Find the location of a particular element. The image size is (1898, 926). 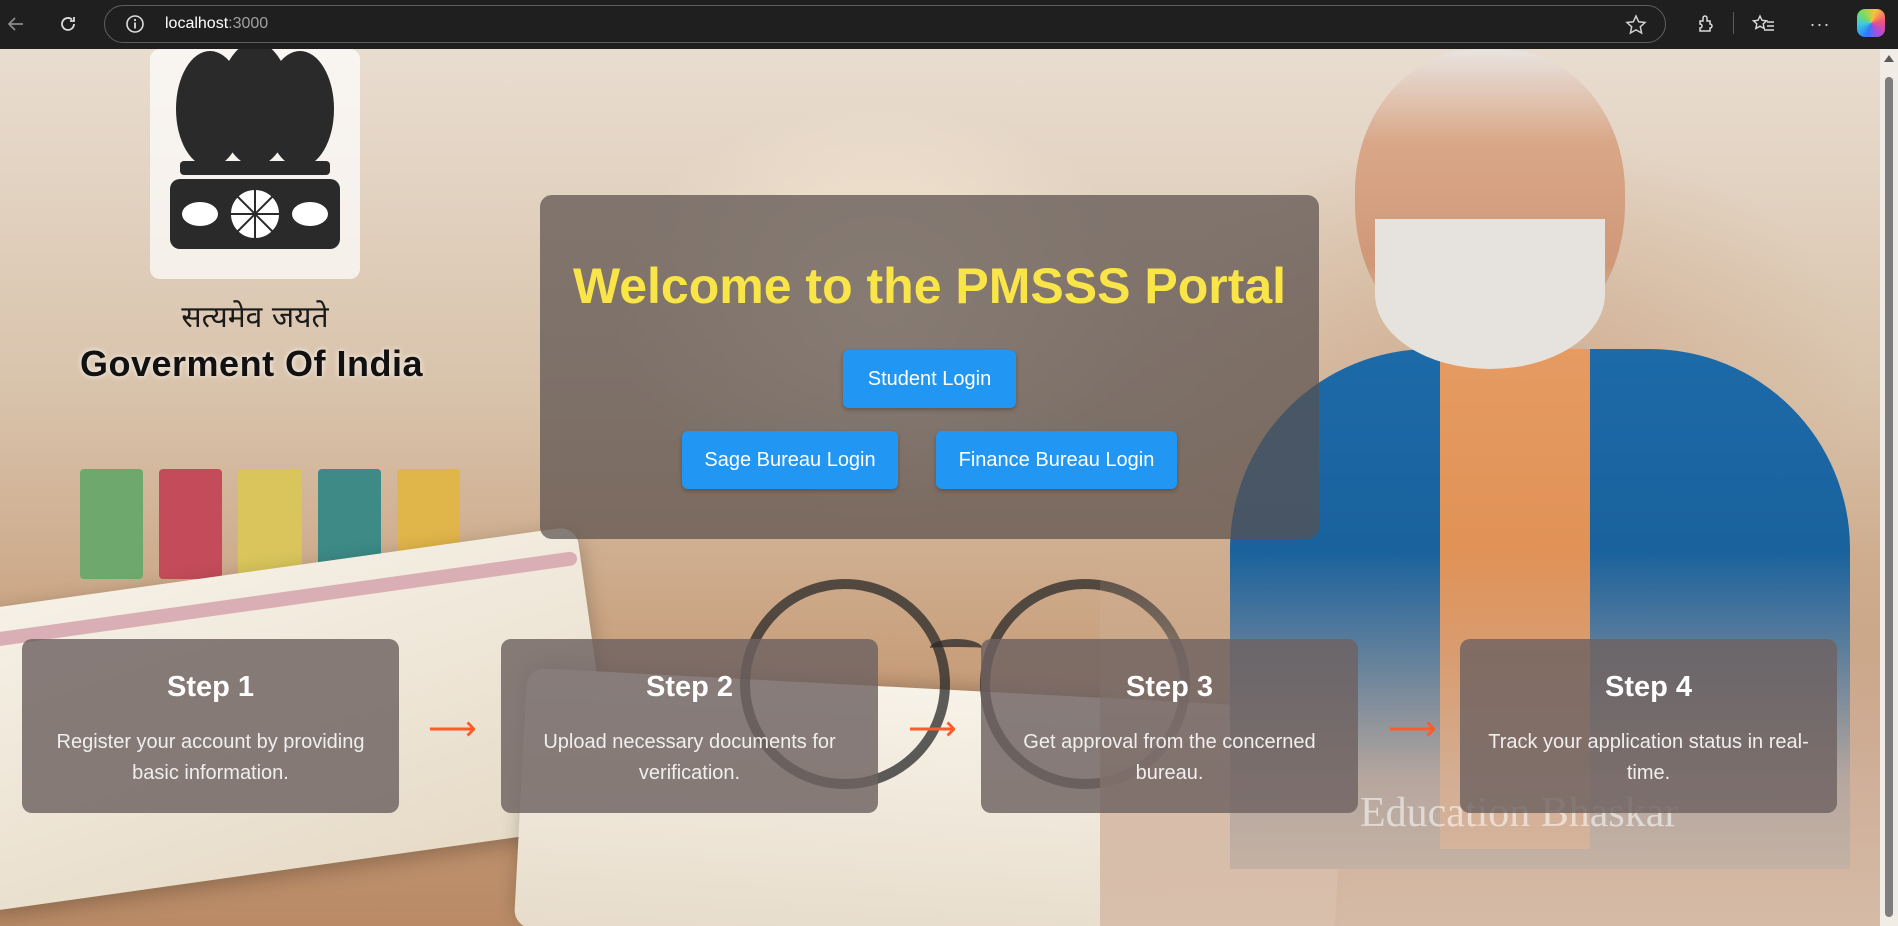

national-motto: सत्यमेव जयते is located at coordinates (255, 317).